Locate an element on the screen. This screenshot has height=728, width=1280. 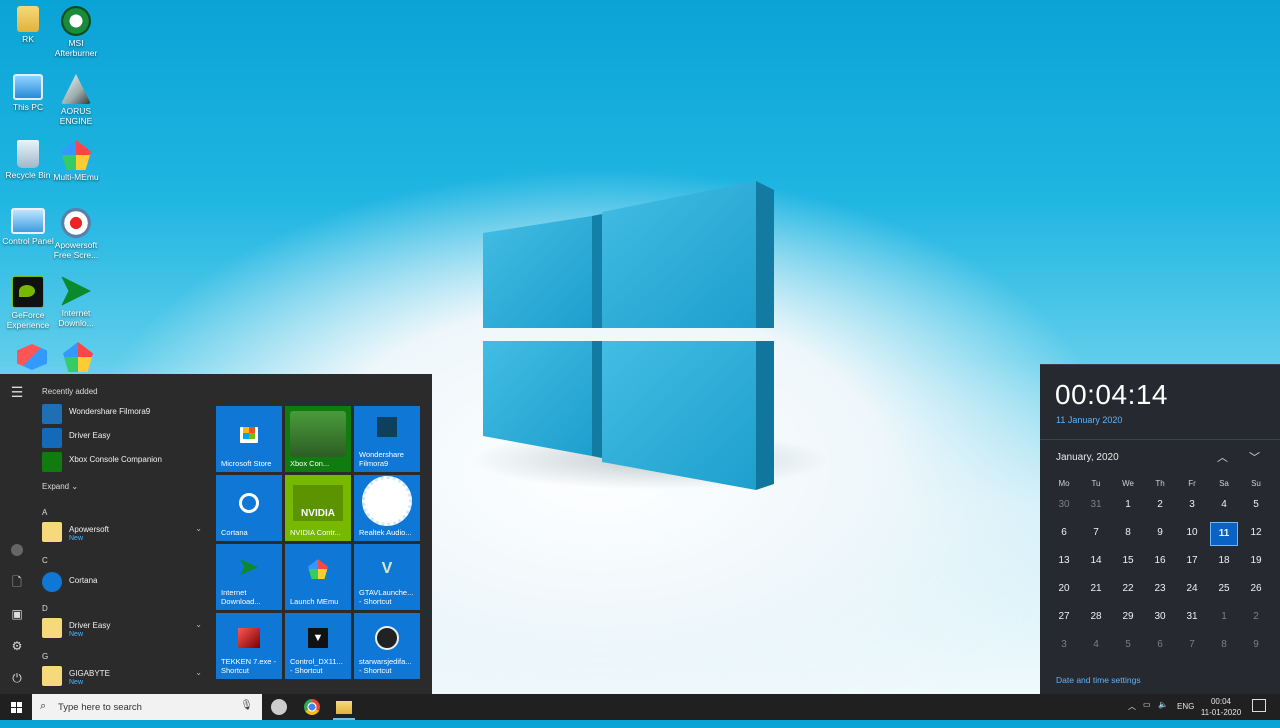
power-icon: ⏻ is located at coordinates (17, 678).